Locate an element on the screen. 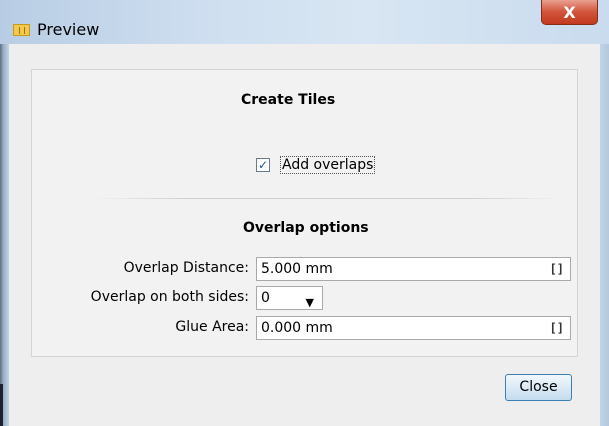 Image resolution: width=609 pixels, height=426 pixels. overlap-distance-value: 5.000 mm is located at coordinates (297, 269).